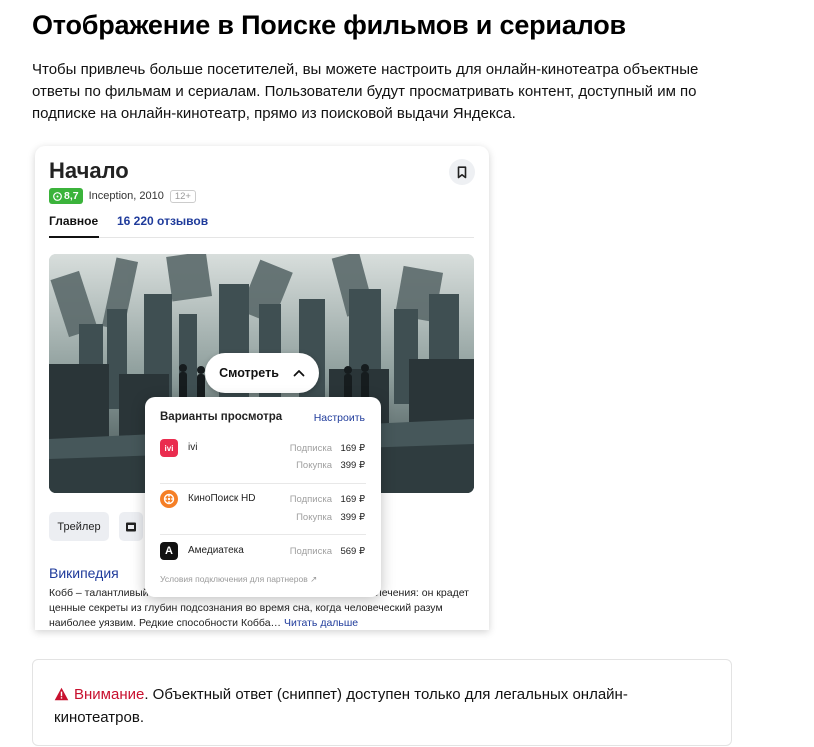 The width and height of the screenshot is (814, 747). Describe the element at coordinates (99, 593) in the screenshot. I see `wiki-text-start: Кобб – талантливый` at that location.